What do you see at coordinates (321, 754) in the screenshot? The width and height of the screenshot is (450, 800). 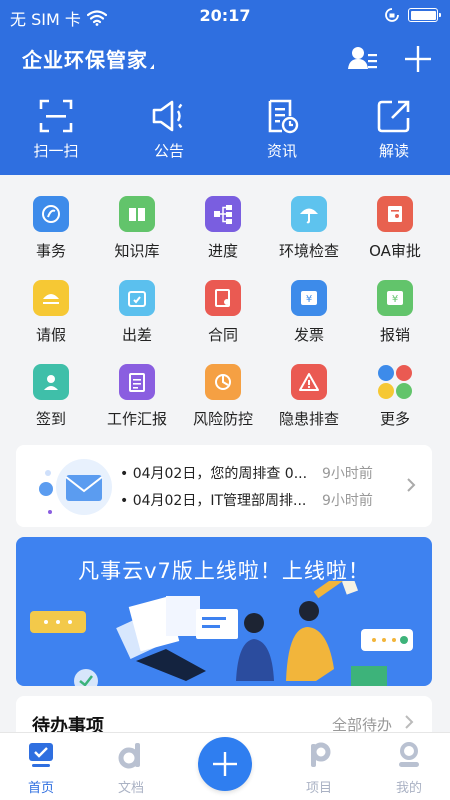 I see `project-icon` at bounding box center [321, 754].